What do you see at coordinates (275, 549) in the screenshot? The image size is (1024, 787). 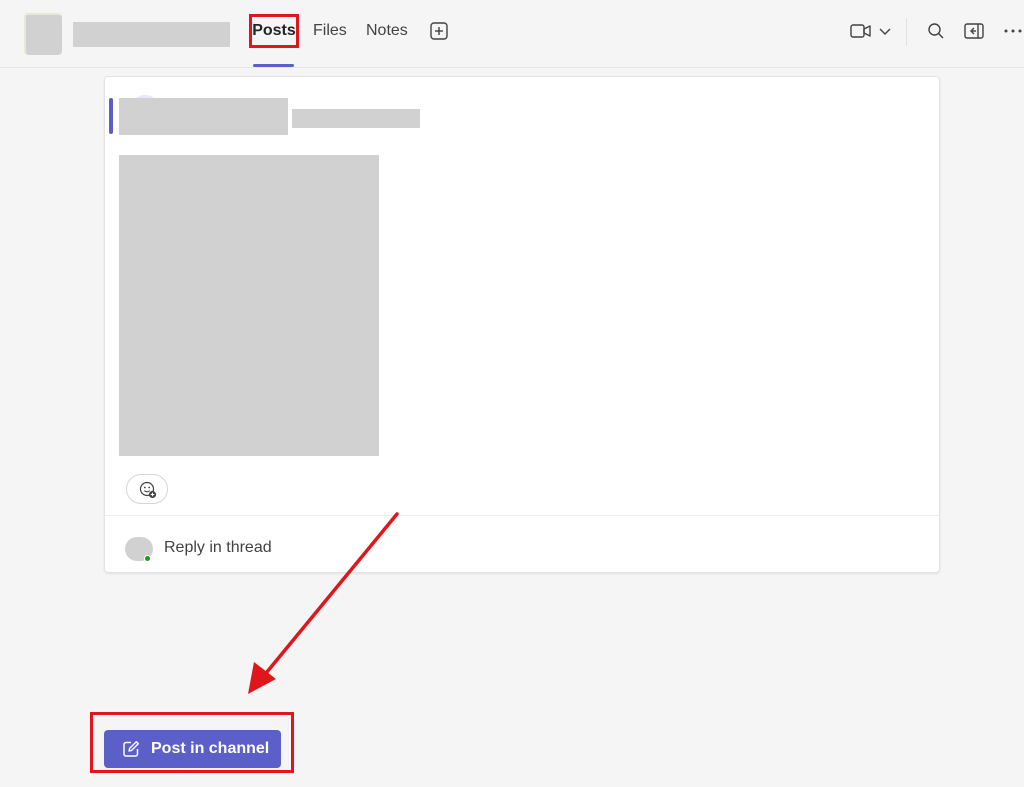 I see `reply-in-thread: Reply in thread` at bounding box center [275, 549].